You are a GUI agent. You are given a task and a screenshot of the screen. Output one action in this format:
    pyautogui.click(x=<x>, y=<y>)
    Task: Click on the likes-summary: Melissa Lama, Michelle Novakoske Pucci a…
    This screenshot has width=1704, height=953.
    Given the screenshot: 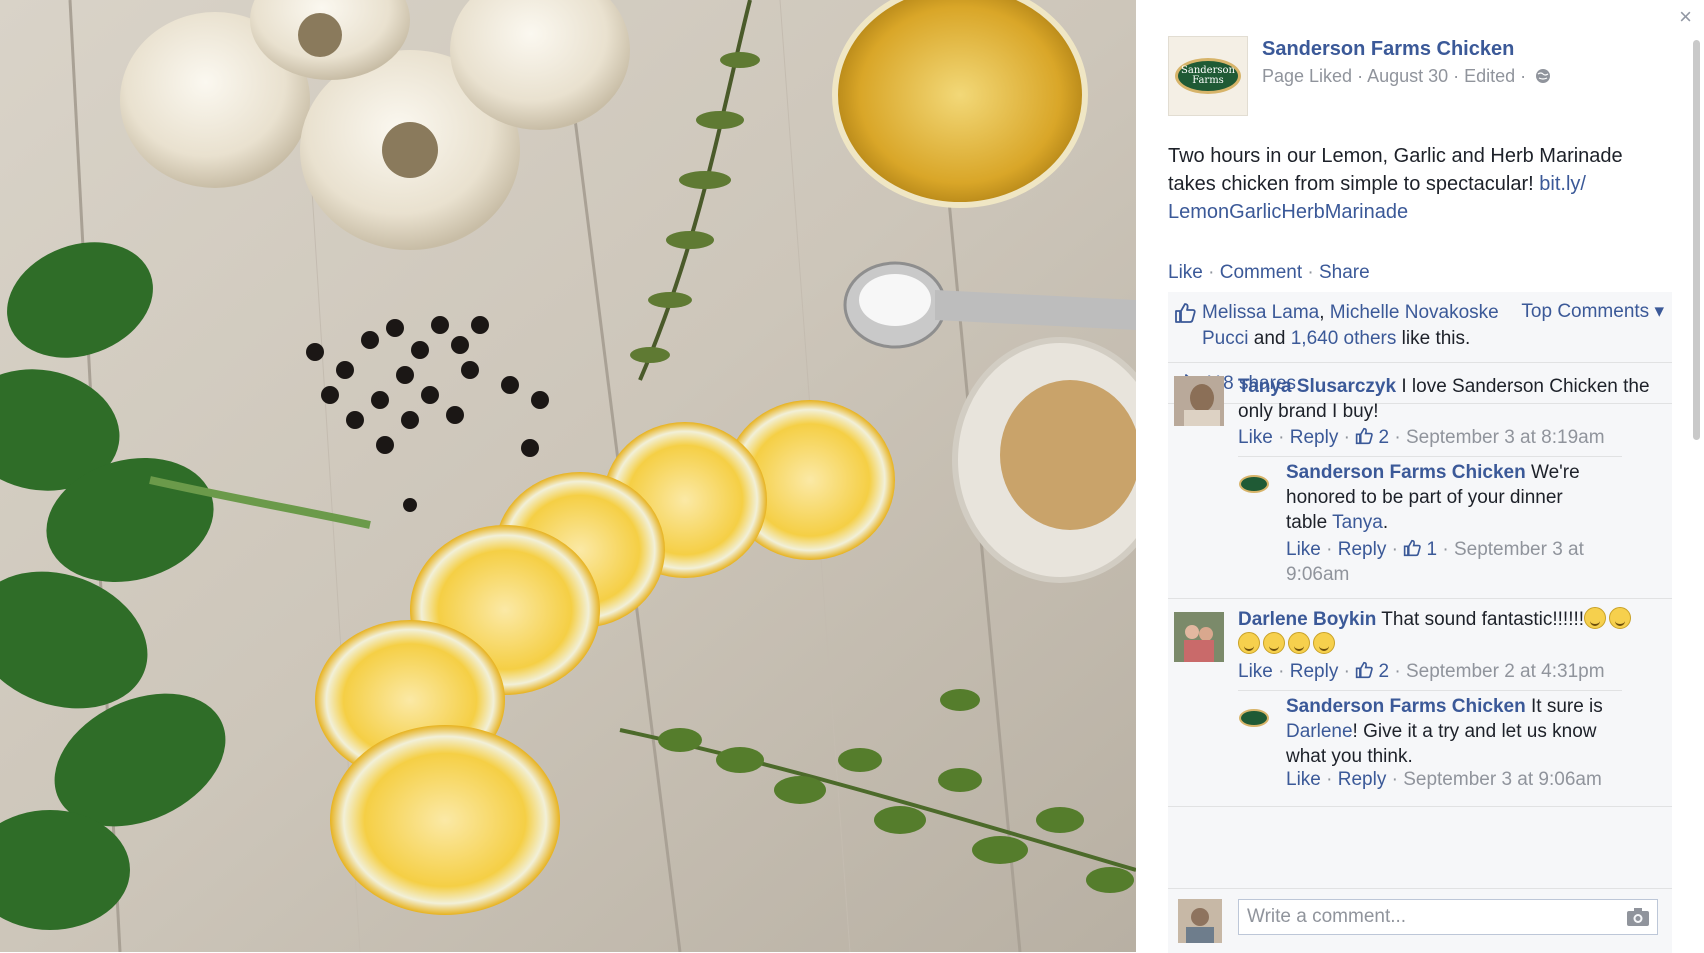 What is the action you would take?
    pyautogui.click(x=1420, y=327)
    